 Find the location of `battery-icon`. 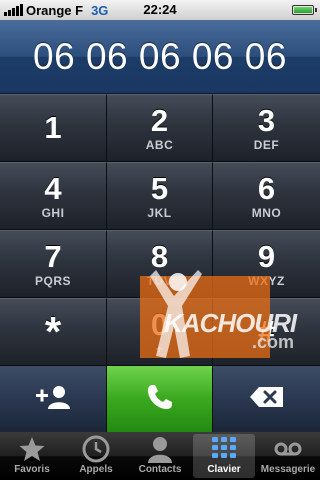

battery-icon is located at coordinates (304, 10).